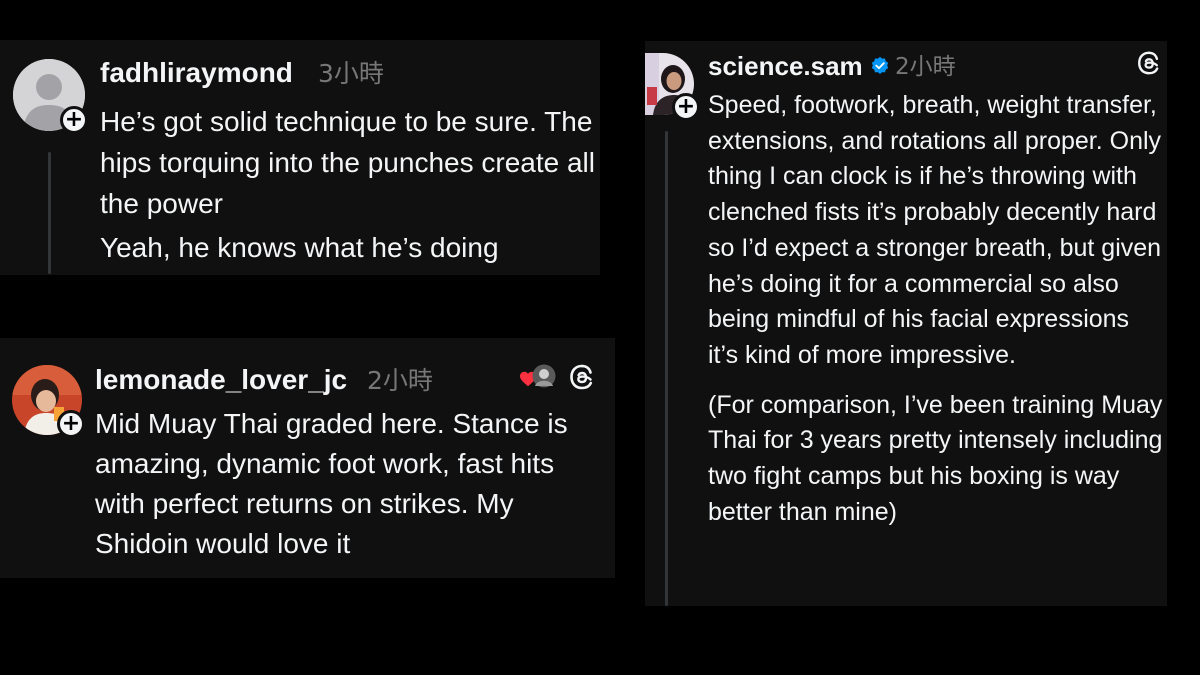  I want to click on username: fadhliraymond, so click(196, 73).